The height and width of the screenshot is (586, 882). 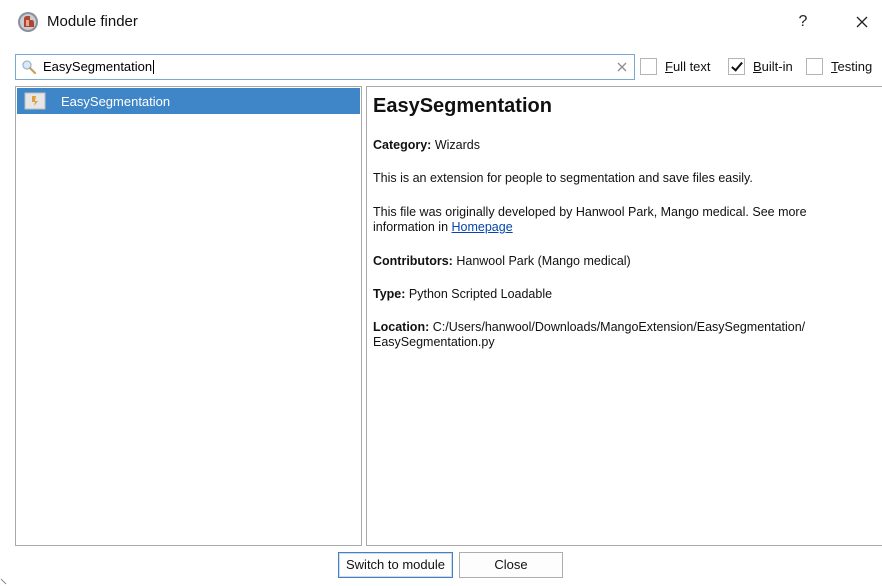 What do you see at coordinates (434, 342) in the screenshot?
I see `location-line-2: EasySegmentation.py` at bounding box center [434, 342].